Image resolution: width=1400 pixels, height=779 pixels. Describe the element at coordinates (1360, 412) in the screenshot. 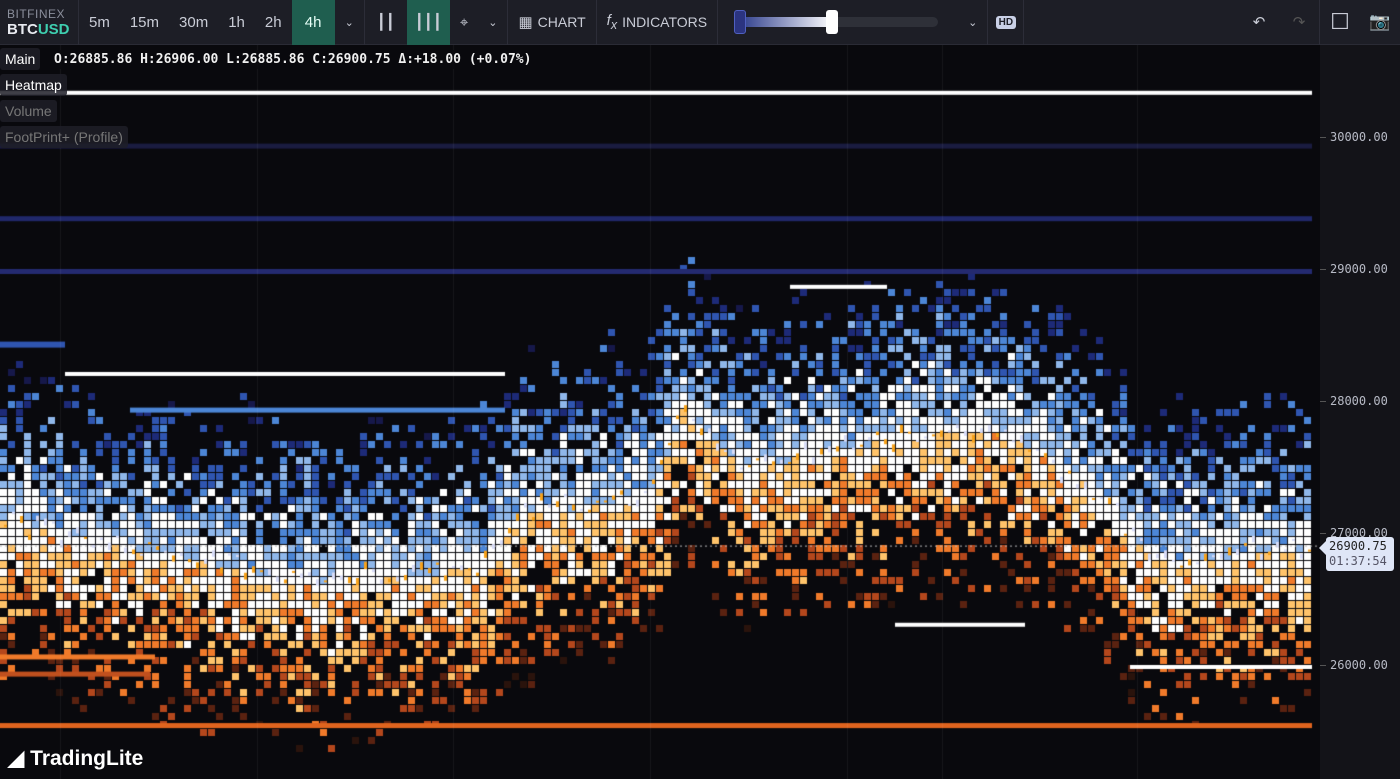

I see `price-axis: 30000.00 29000.00 28000.00 27000.00 26000.00` at that location.